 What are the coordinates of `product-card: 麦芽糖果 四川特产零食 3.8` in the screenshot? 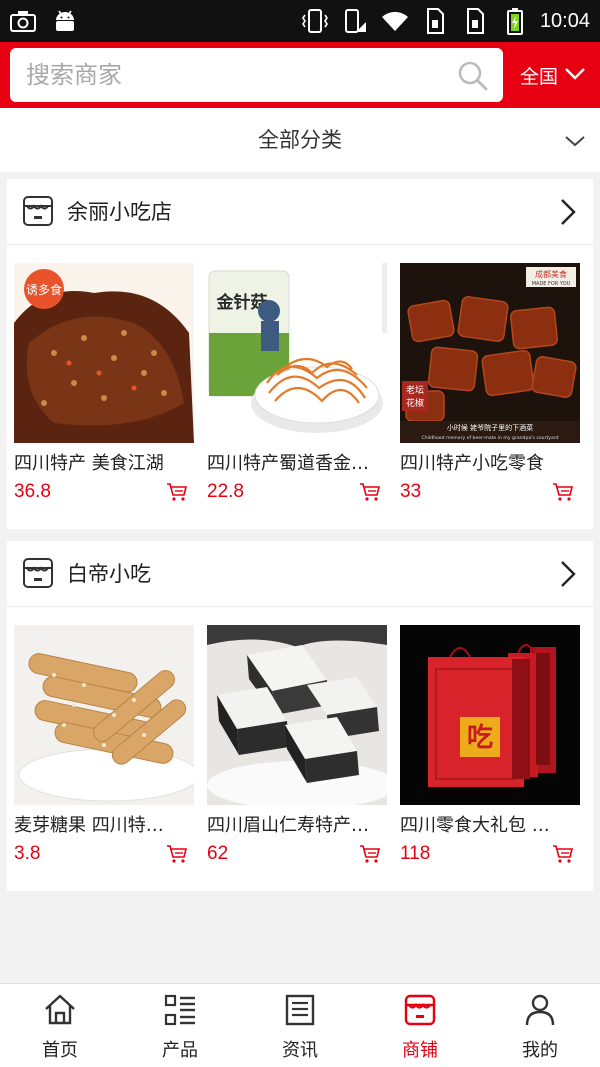 It's located at (104, 747).